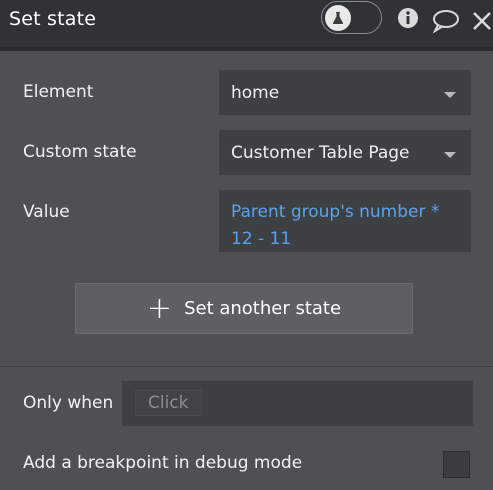 Image resolution: width=493 pixels, height=490 pixels. Describe the element at coordinates (335, 226) in the screenshot. I see `dynamic-expression: Parent group's number * 12 - 11` at that location.